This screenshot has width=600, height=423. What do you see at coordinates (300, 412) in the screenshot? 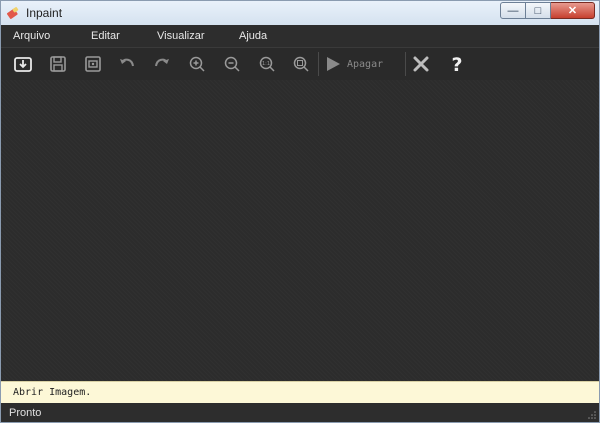
I see `status-bar: Pronto` at bounding box center [300, 412].